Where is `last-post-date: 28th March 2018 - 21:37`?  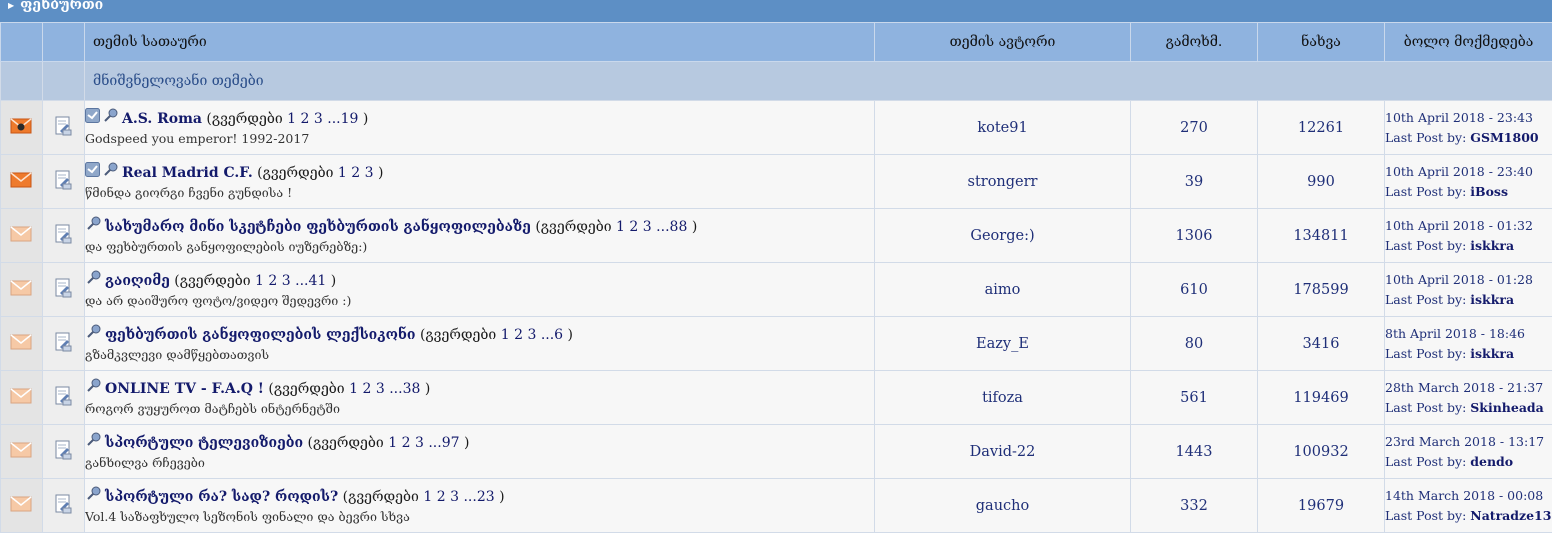
last-post-date: 28th March 2018 - 21:37 is located at coordinates (1468, 388).